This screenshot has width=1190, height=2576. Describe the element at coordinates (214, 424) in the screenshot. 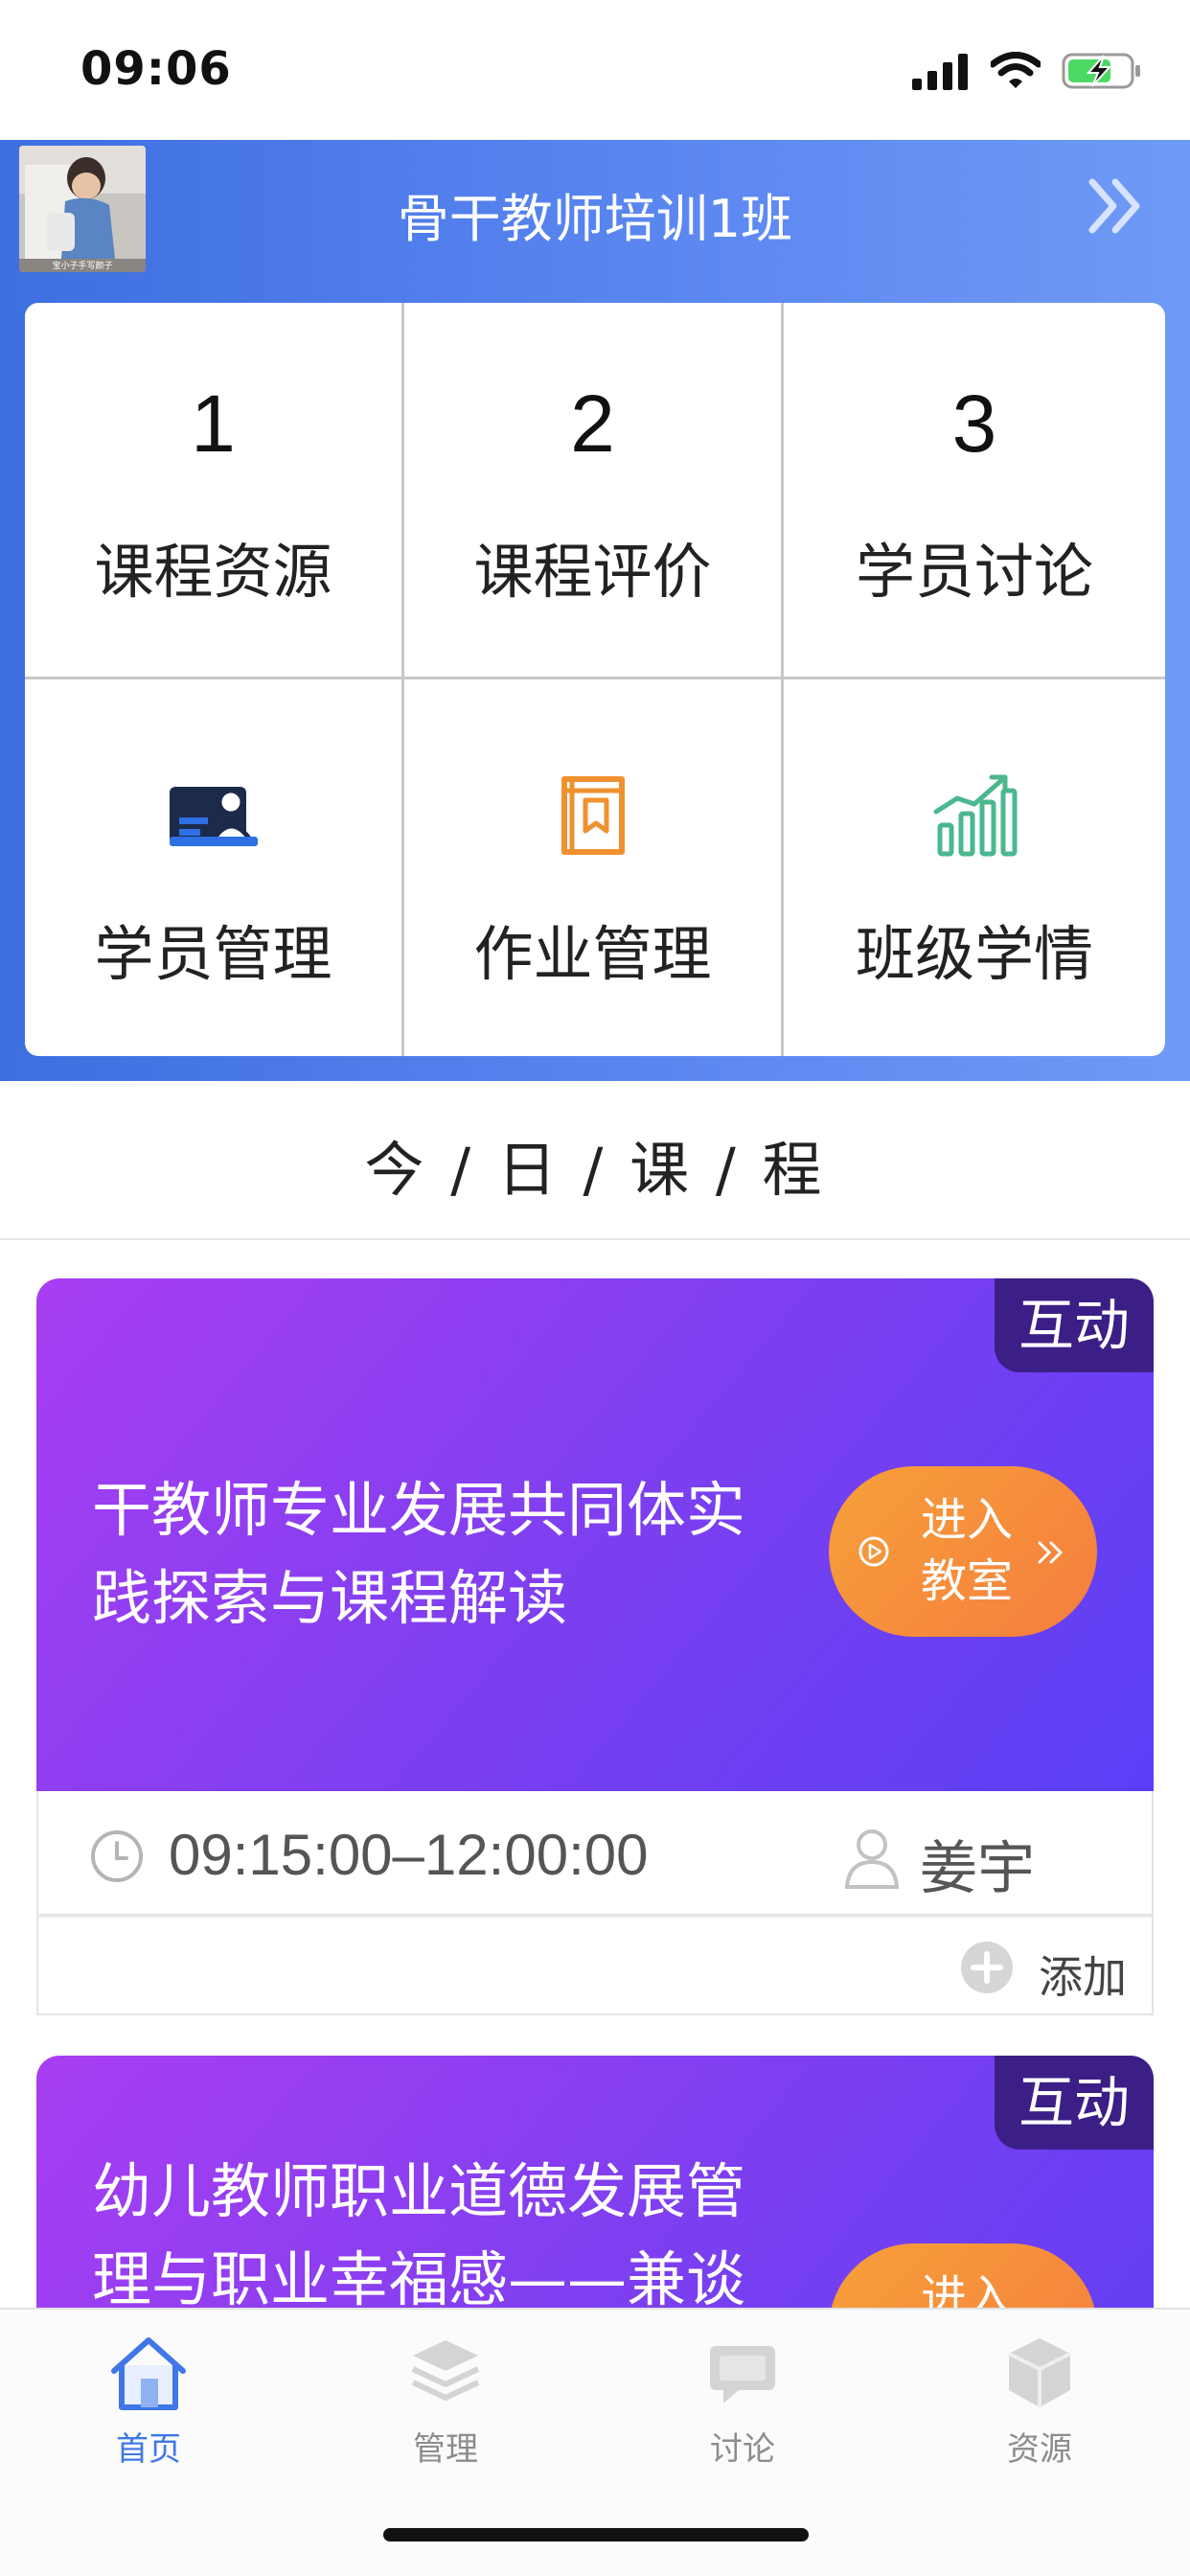

I see `stat-value: 1` at that location.